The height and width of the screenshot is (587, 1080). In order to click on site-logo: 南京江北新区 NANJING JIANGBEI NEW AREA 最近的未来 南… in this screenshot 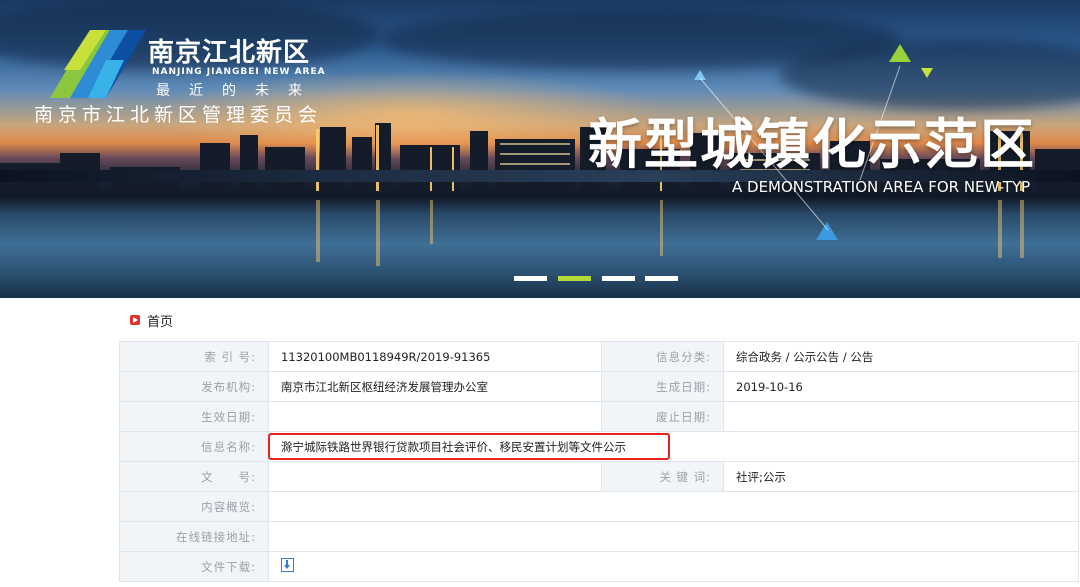, I will do `click(180, 73)`.